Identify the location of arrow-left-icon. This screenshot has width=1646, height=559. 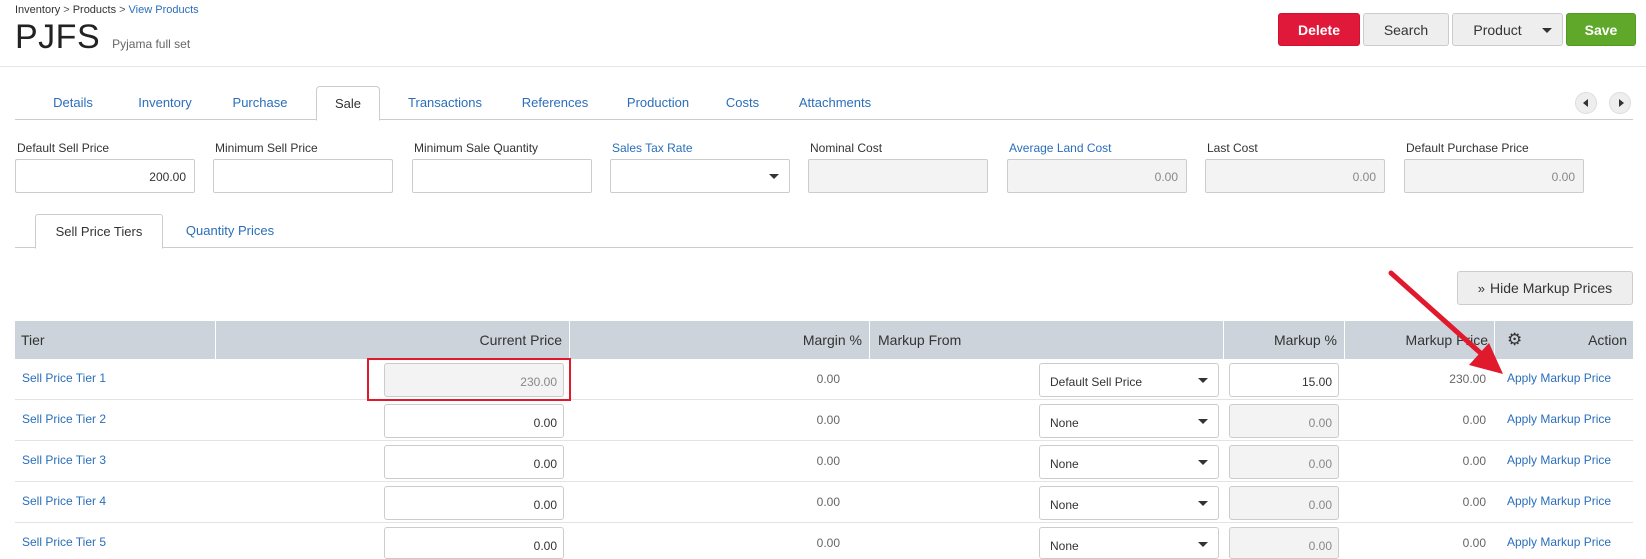
(1585, 103).